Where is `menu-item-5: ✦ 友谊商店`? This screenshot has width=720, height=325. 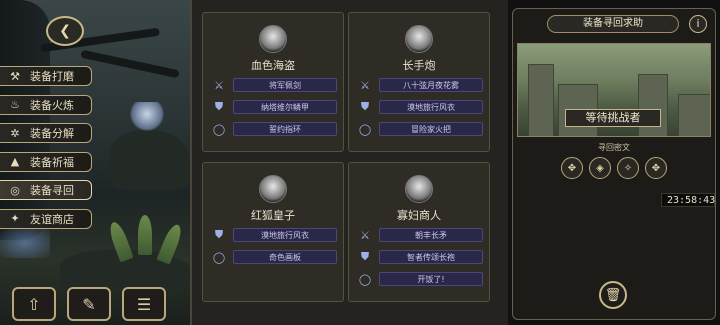
menu-item-5: ✦ 友谊商店 is located at coordinates (46, 218).